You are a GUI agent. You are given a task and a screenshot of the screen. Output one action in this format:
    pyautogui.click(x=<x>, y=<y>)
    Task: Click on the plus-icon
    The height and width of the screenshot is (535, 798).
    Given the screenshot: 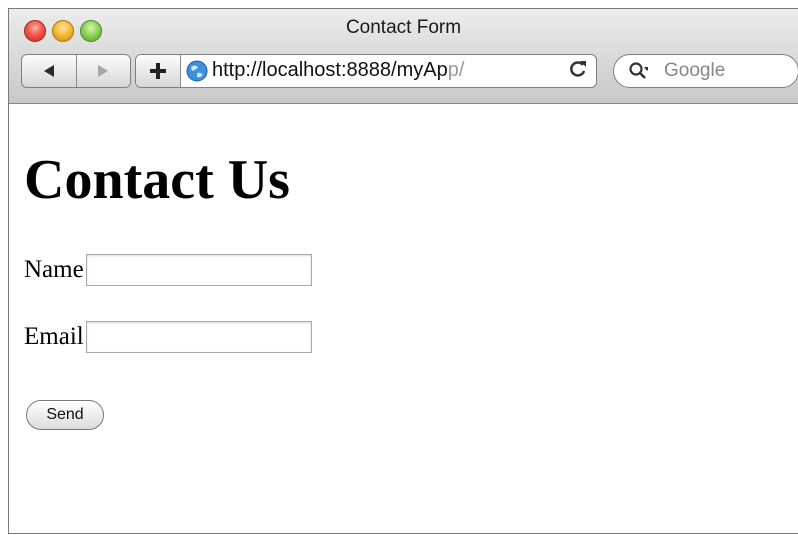 What is the action you would take?
    pyautogui.click(x=158, y=71)
    